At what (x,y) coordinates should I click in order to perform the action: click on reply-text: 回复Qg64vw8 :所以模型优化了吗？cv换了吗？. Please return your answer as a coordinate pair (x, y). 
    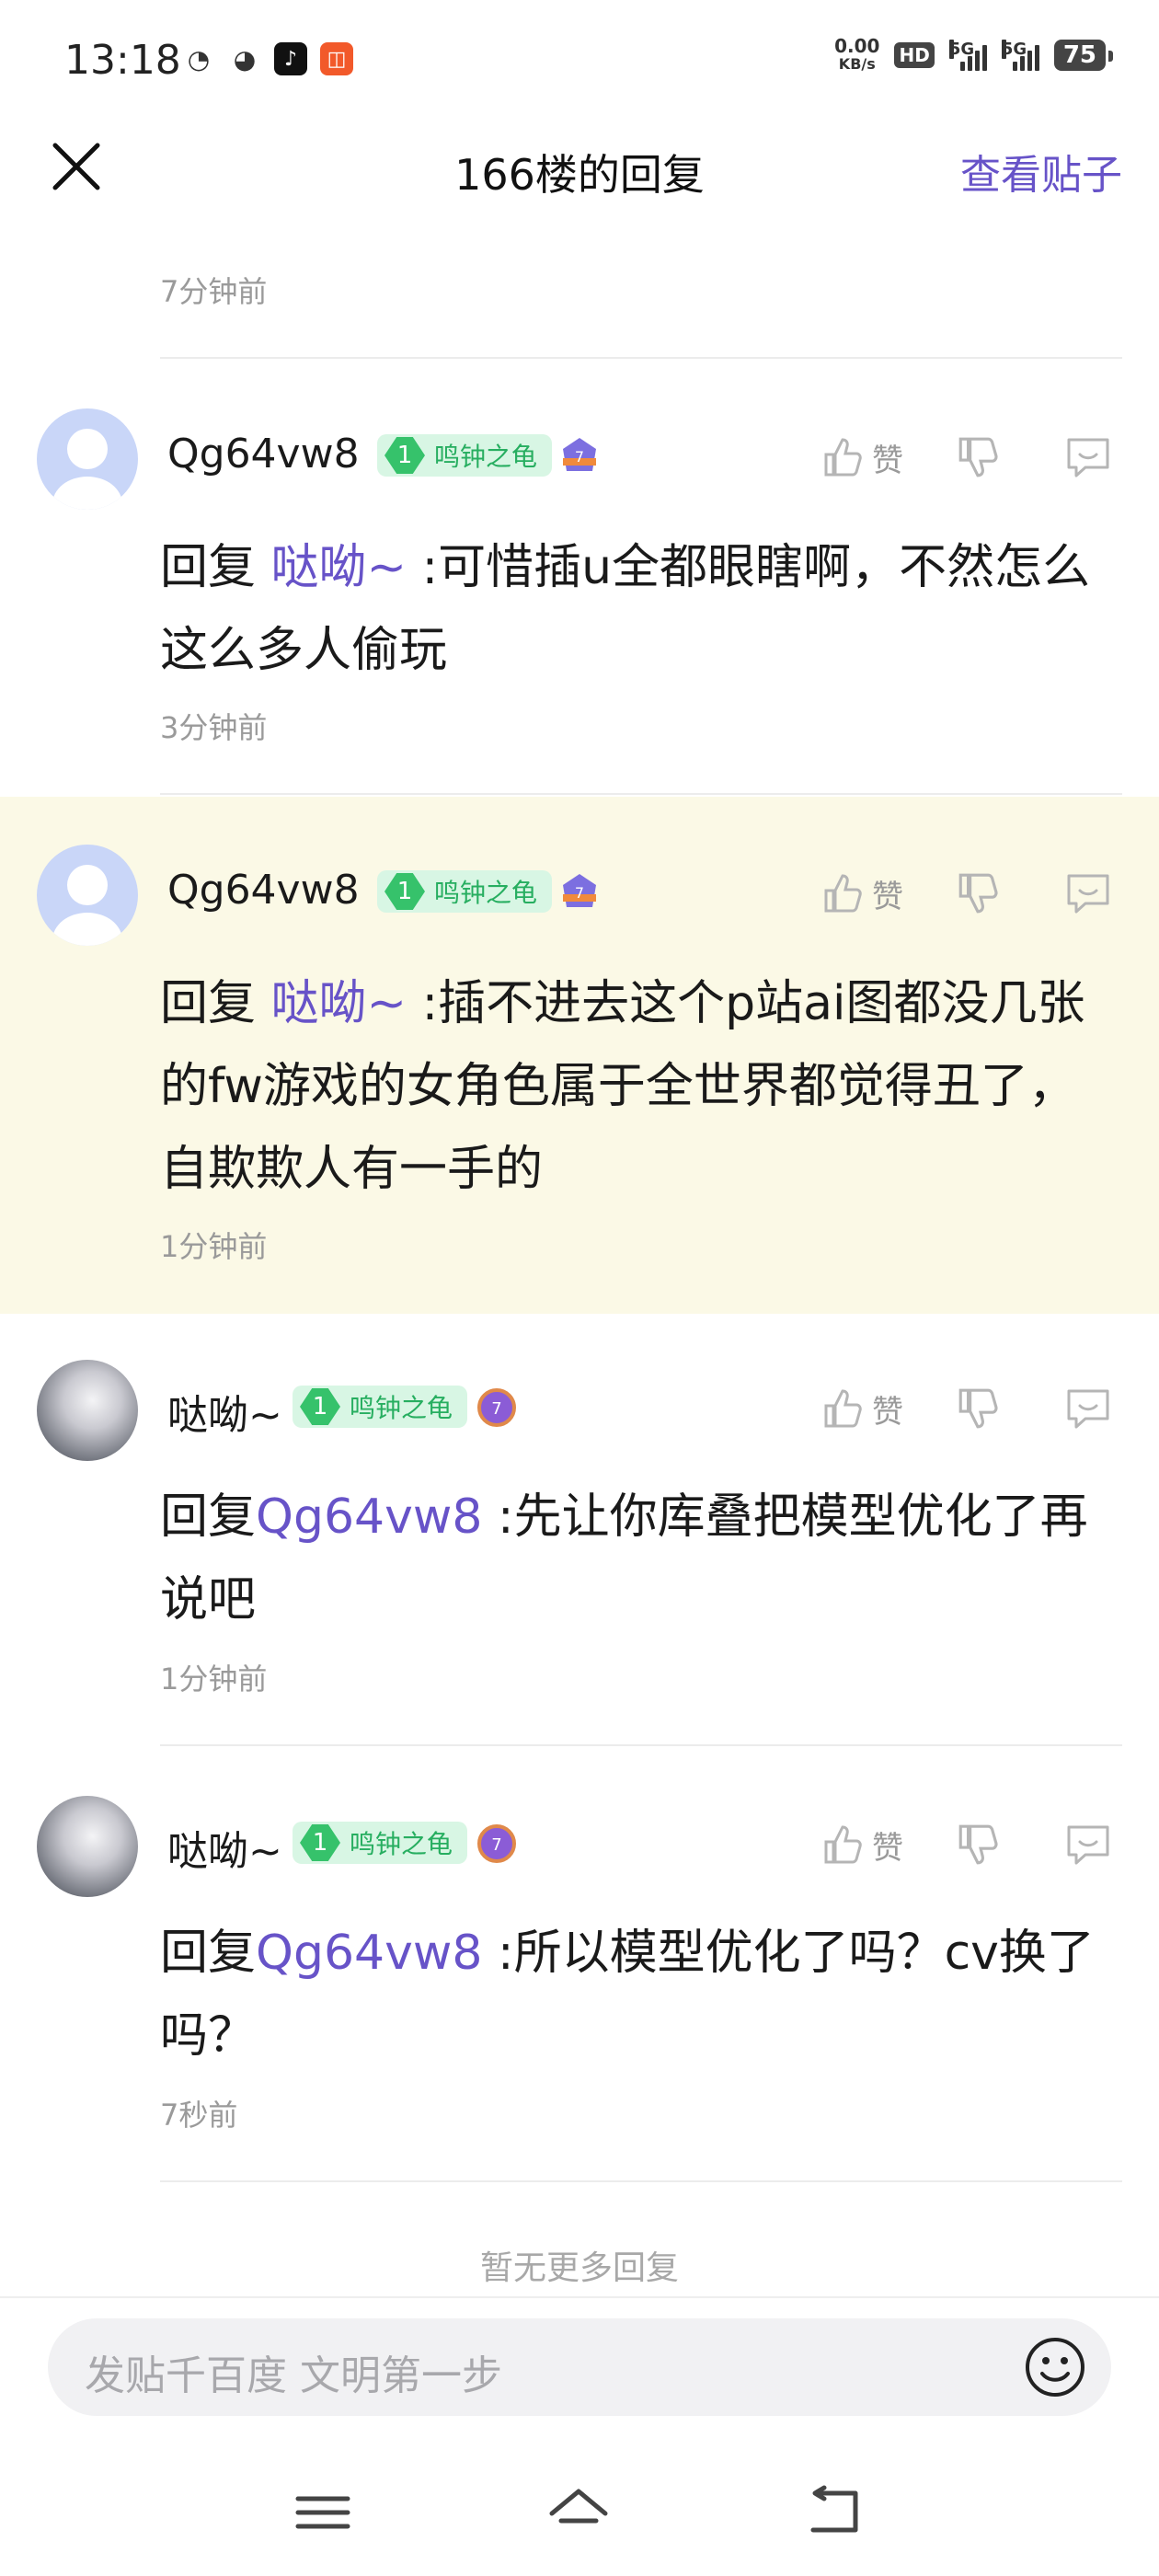
    Looking at the image, I should click on (627, 1995).